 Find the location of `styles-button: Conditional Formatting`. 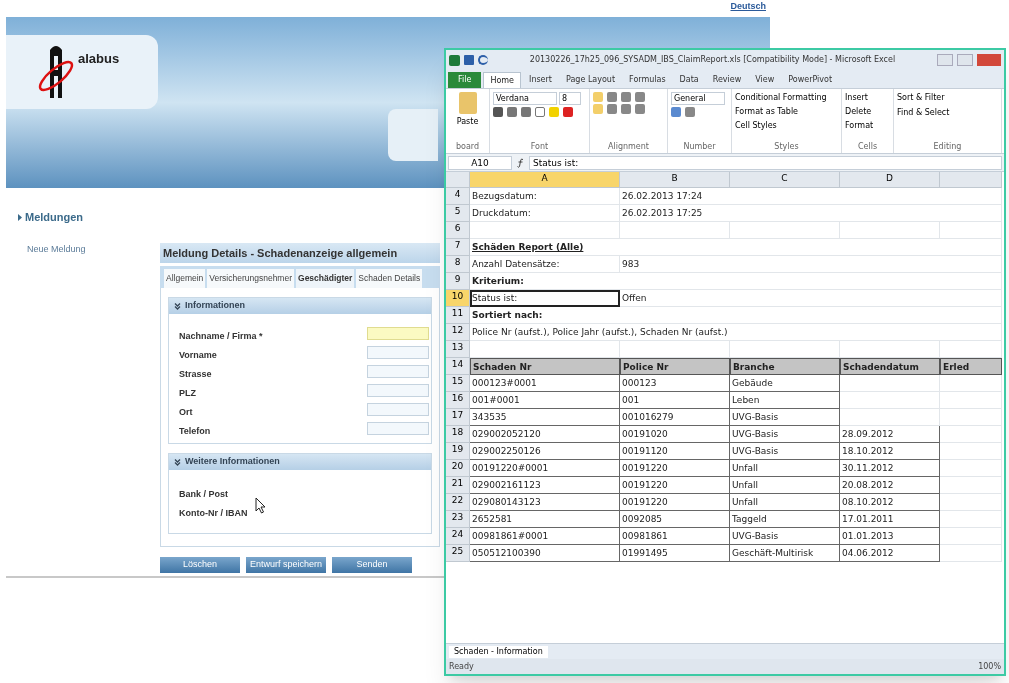

styles-button: Conditional Formatting is located at coordinates (786, 98).